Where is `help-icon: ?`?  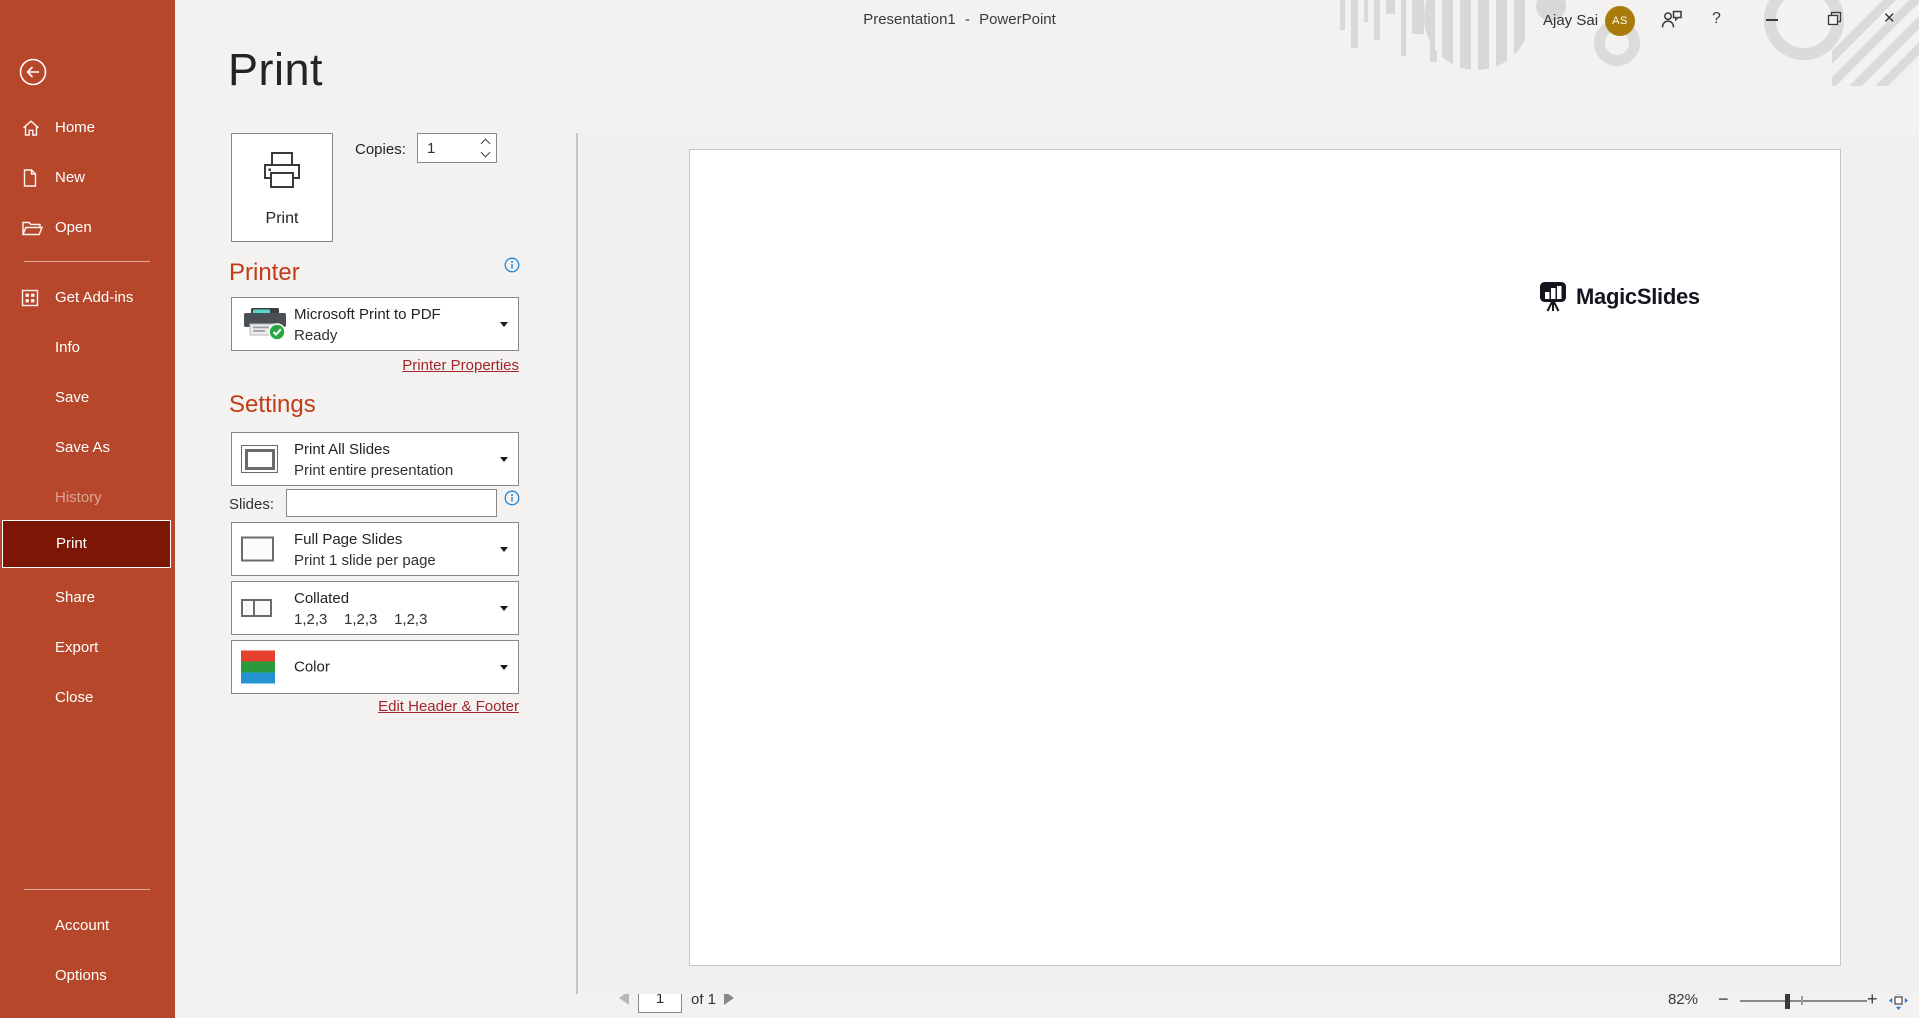 help-icon: ? is located at coordinates (1716, 19).